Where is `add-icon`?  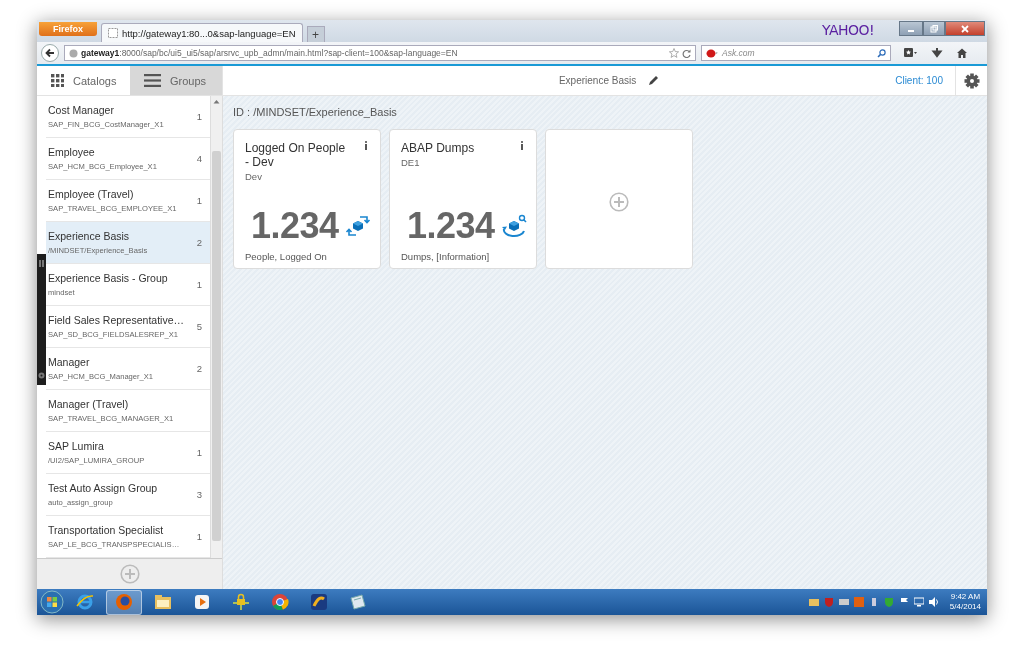
add-icon is located at coordinates (619, 201).